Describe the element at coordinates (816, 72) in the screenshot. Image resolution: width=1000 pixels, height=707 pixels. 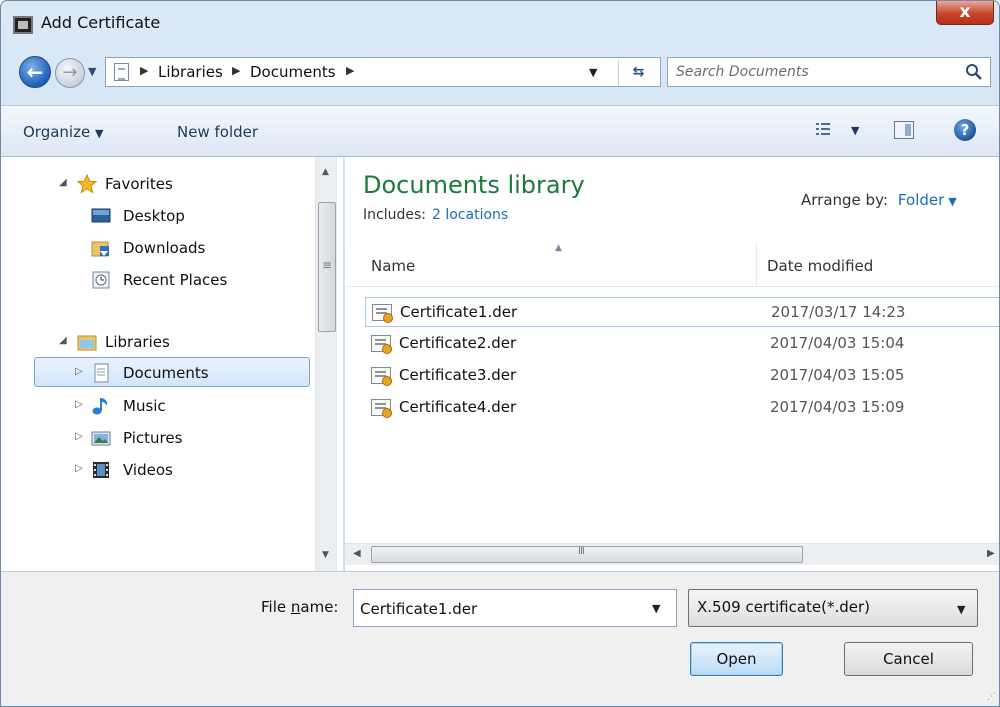
I see `search-input` at that location.